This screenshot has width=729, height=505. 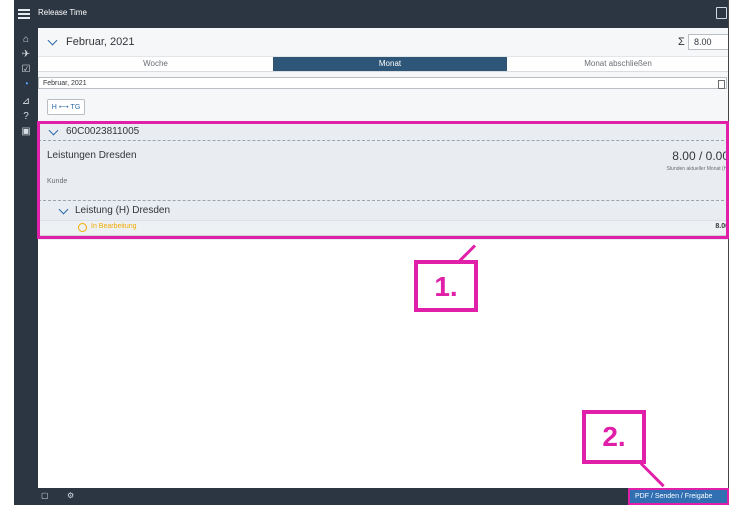 I want to click on calendar-icon: ▣, so click(x=26, y=131).